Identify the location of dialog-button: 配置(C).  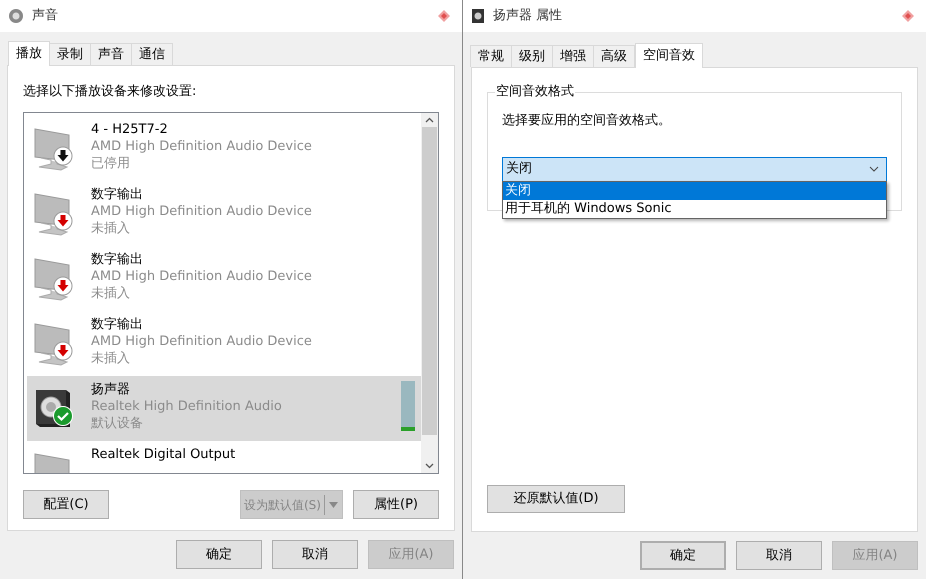
(66, 504).